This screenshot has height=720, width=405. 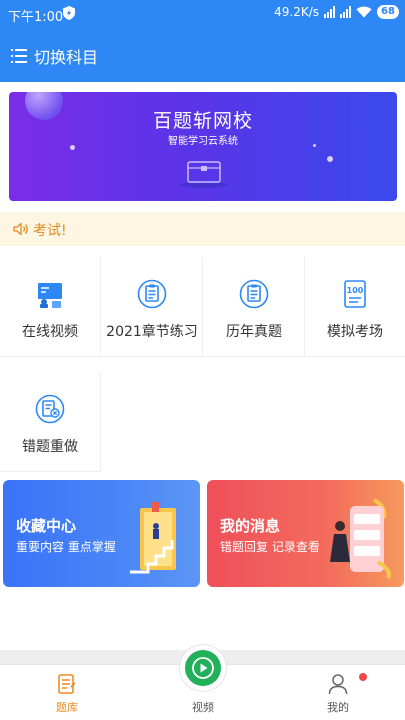 I want to click on notification-dot, so click(x=363, y=677).